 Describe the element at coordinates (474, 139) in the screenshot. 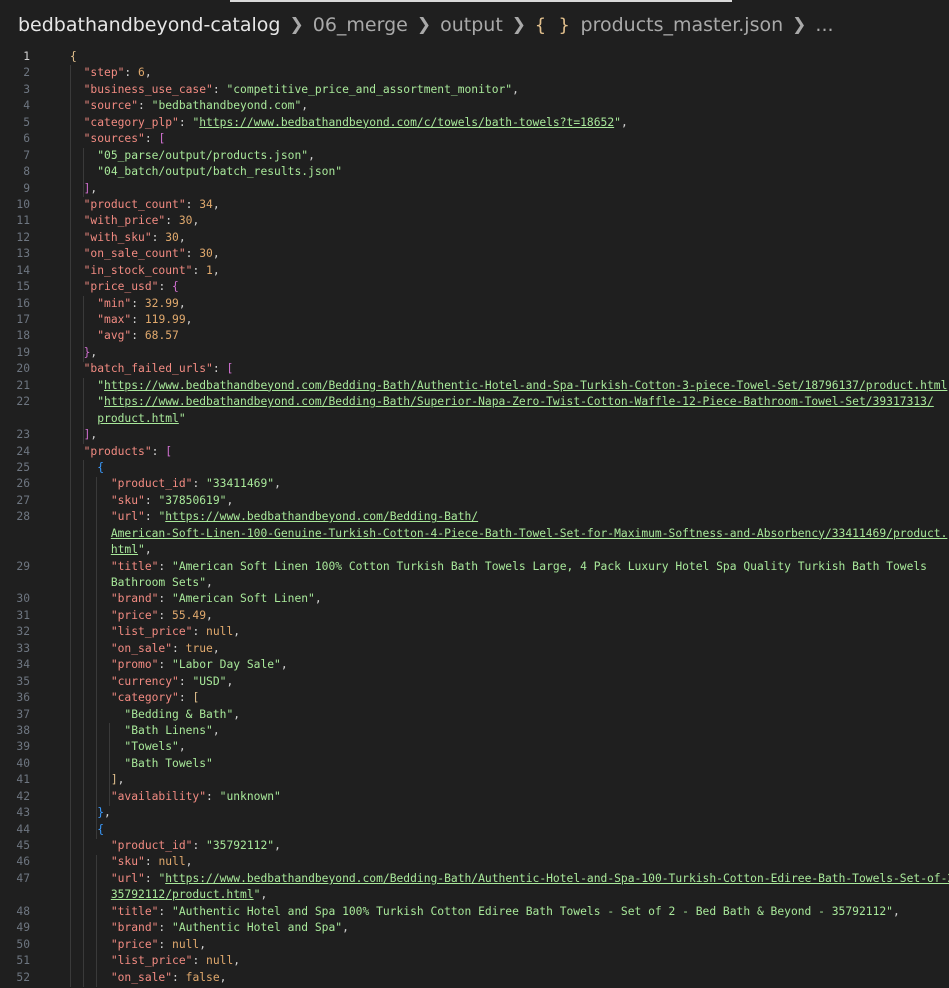

I see `code-line: 6 "sources": [` at that location.